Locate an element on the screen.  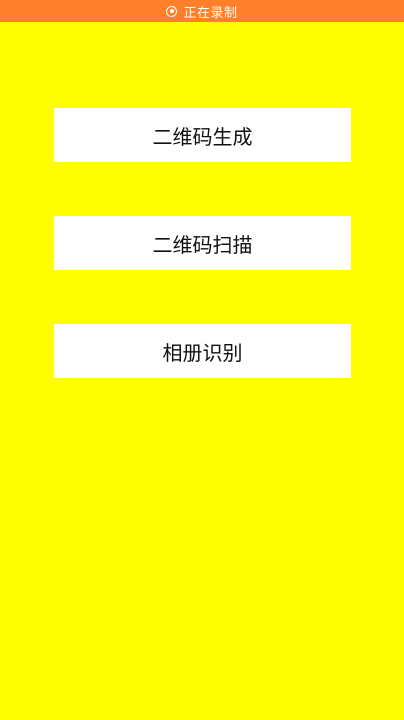
scan-qrcode-label: 二维码扫描 is located at coordinates (202, 244).